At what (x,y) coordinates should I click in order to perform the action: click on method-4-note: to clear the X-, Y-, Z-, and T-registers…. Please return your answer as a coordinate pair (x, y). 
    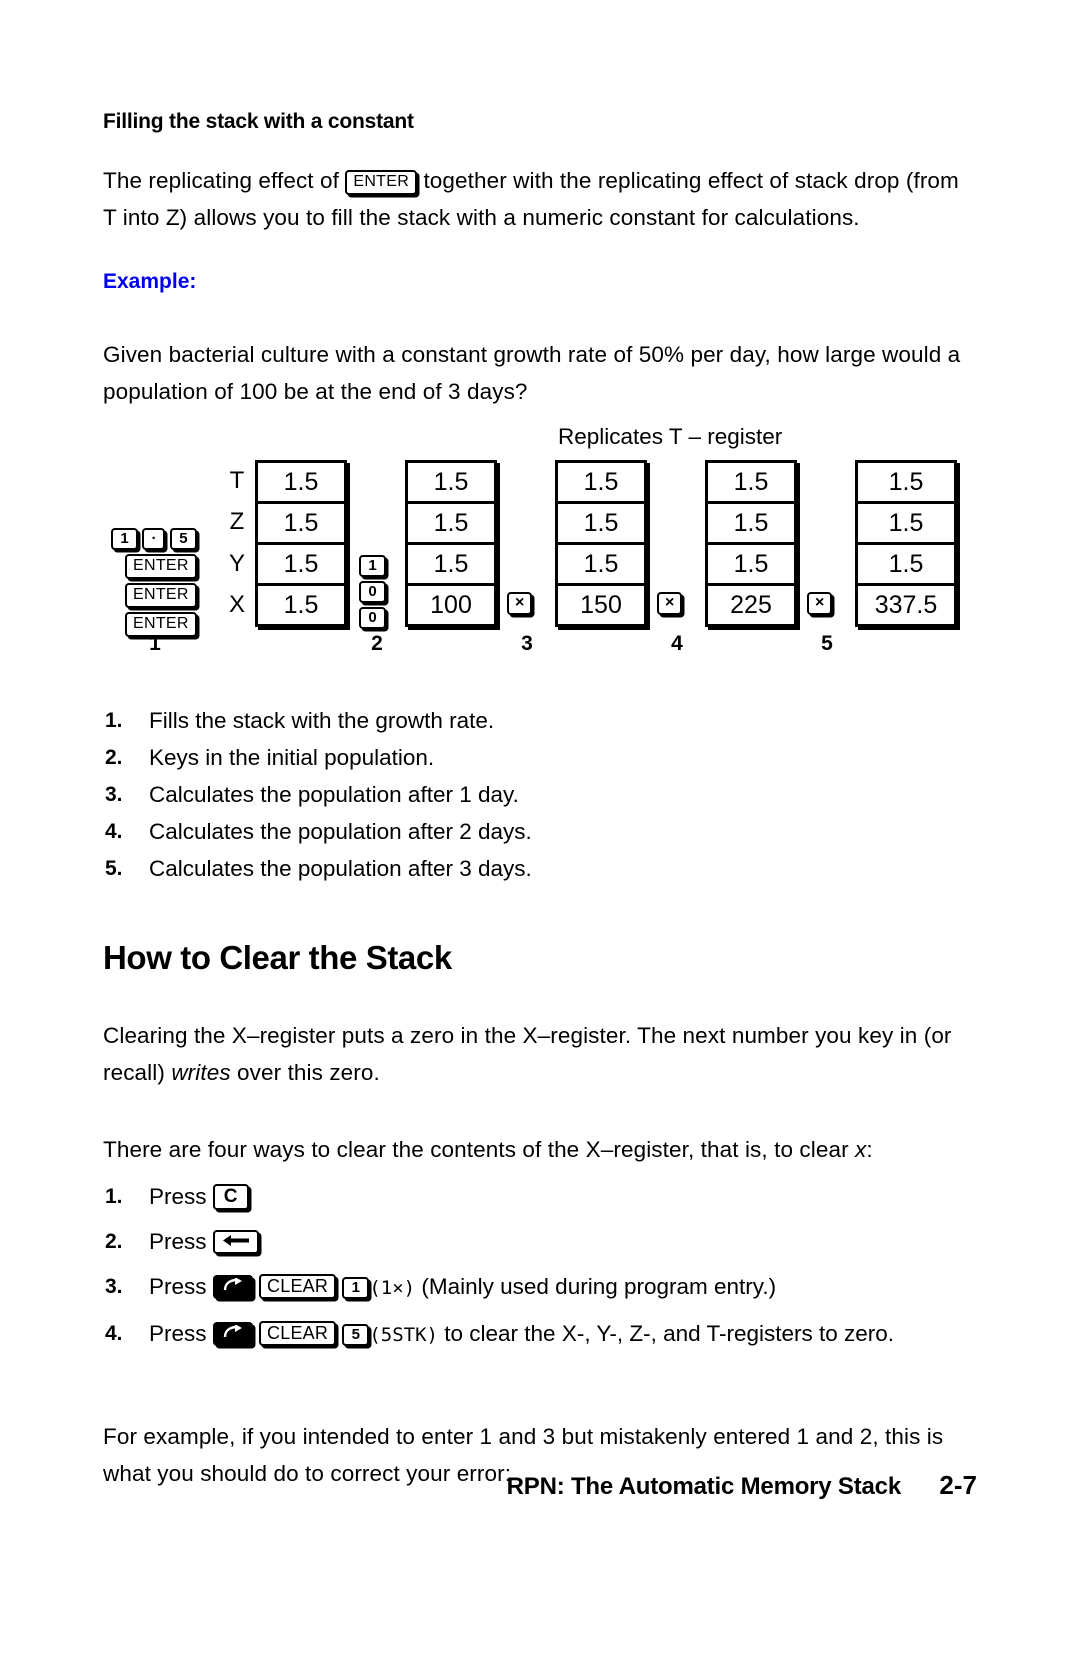
    Looking at the image, I should click on (669, 1333).